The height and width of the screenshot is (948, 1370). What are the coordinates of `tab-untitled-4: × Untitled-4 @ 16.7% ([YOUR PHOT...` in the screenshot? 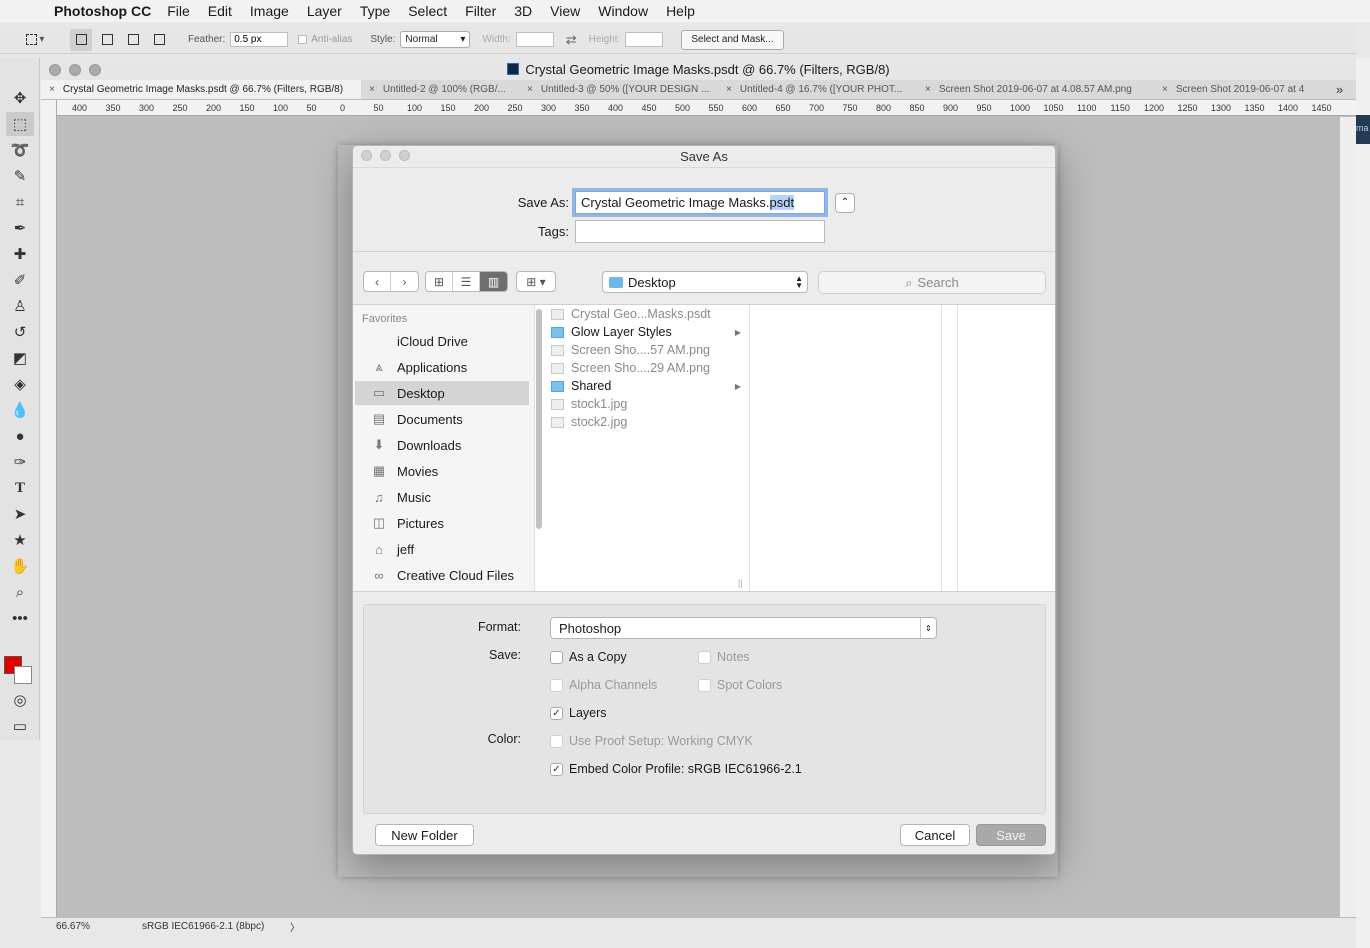 It's located at (817, 89).